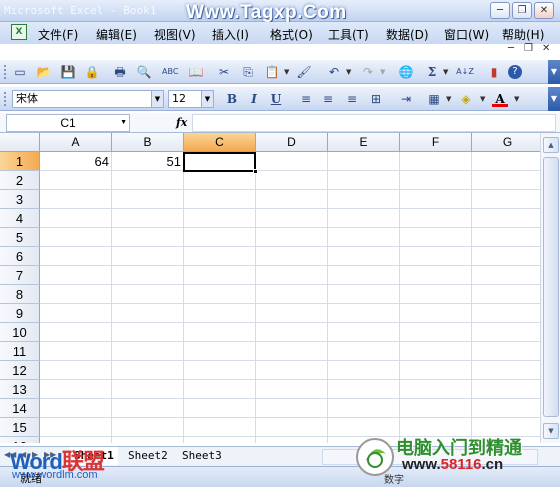 The image size is (560, 487). What do you see at coordinates (448, 99) in the screenshot?
I see `borders-dropdown-icon: ▼` at bounding box center [448, 99].